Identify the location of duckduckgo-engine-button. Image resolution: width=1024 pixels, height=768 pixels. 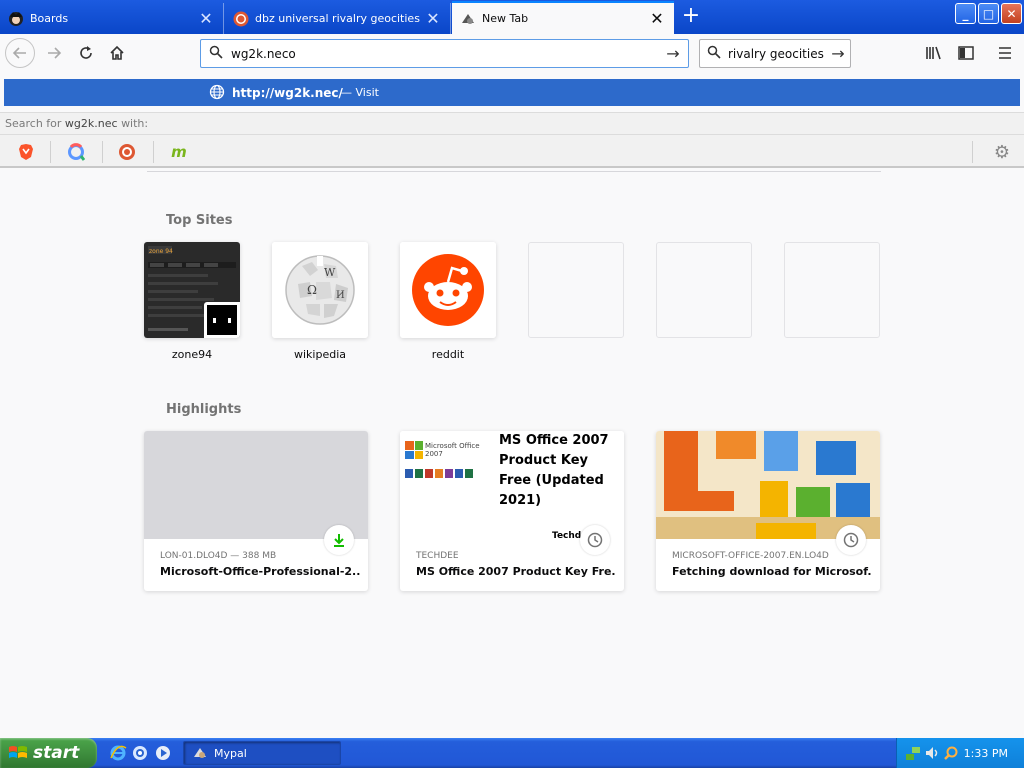
(127, 152).